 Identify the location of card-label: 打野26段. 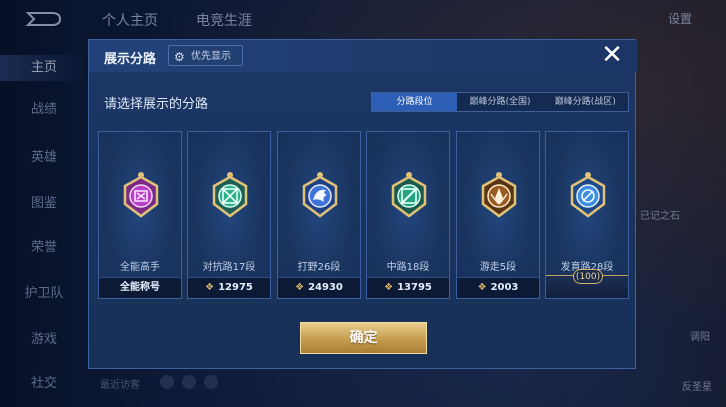
(319, 267).